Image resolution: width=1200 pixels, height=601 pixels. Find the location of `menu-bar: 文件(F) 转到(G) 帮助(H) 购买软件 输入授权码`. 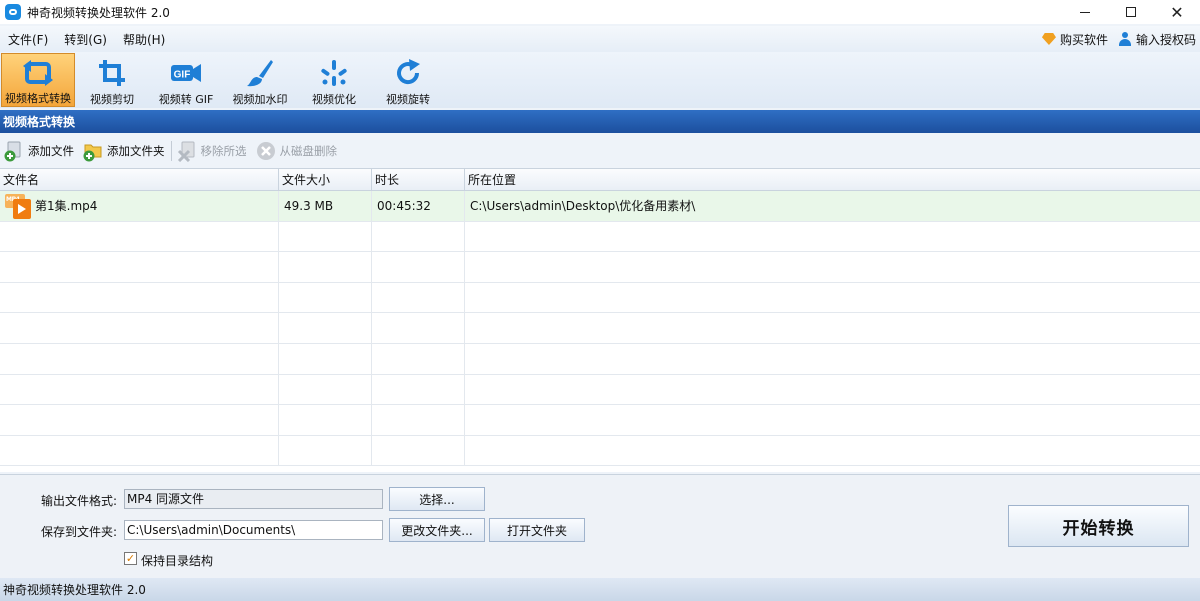

menu-bar: 文件(F) 转到(G) 帮助(H) 购买软件 输入授权码 is located at coordinates (600, 39).